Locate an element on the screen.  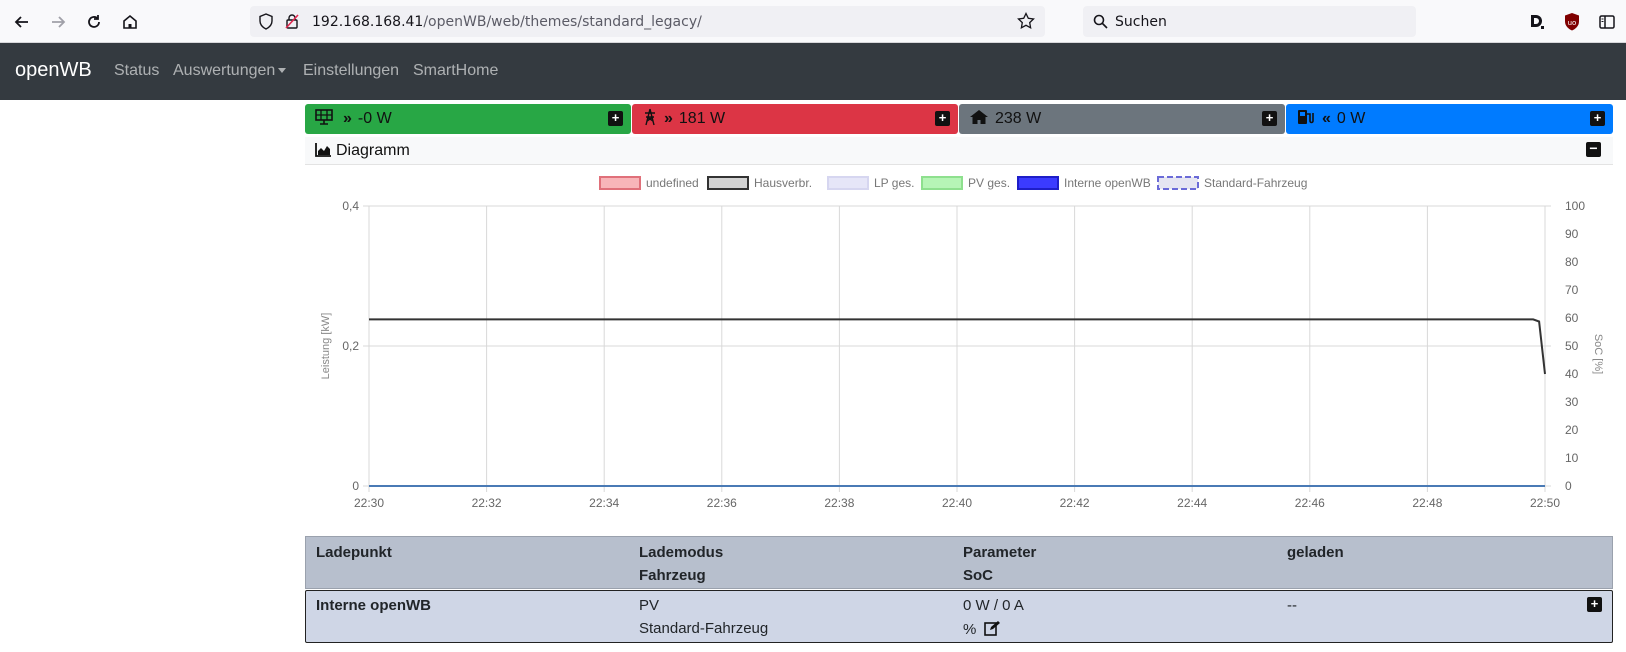
y-right-tick-label: 100 is located at coordinates (1575, 206).